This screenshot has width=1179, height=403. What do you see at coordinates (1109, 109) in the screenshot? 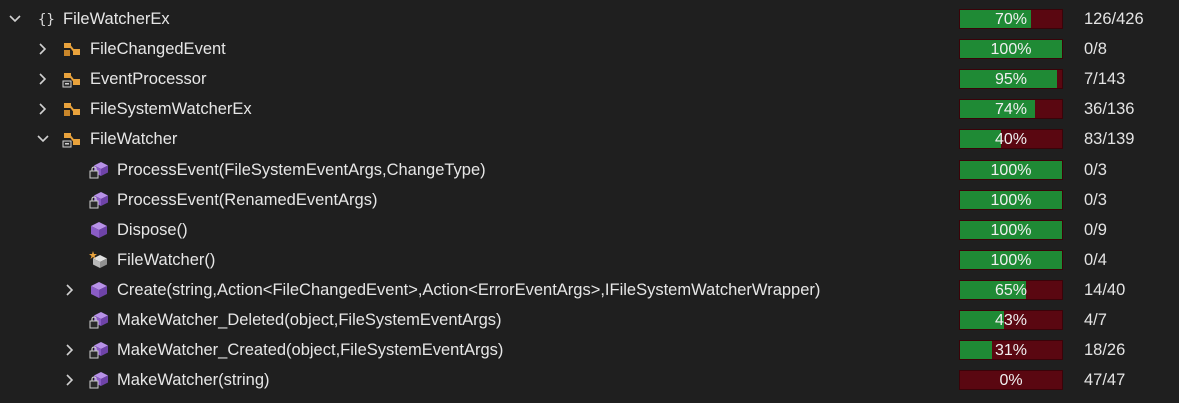
I see `uncovered-count: 36/136` at bounding box center [1109, 109].